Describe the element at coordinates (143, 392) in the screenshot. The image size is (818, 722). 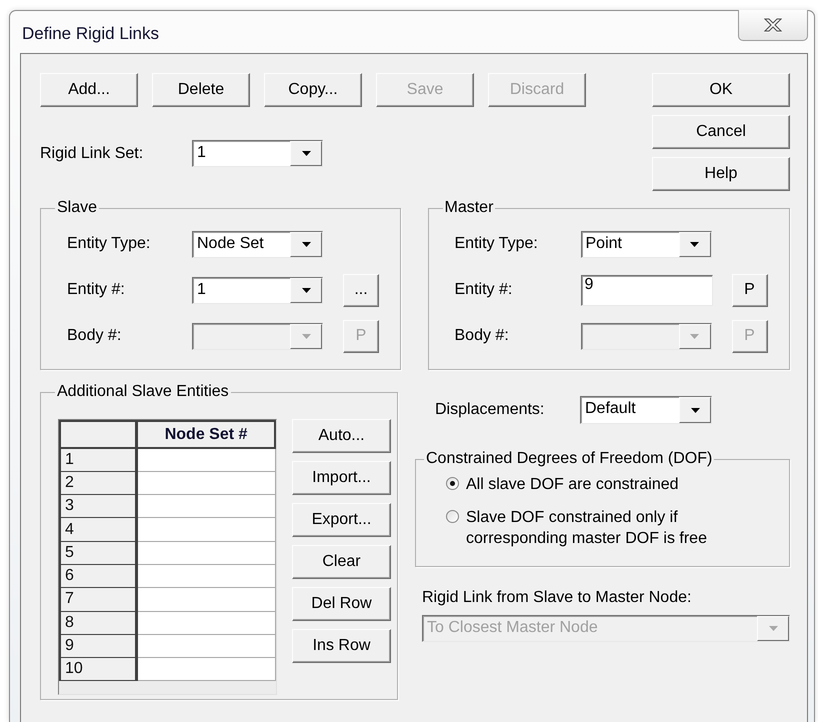
I see `group-label: Additional Slave Entities` at that location.